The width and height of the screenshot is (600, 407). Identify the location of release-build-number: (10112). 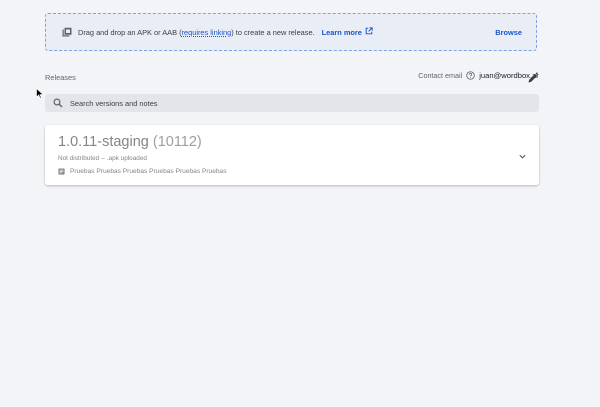
(177, 142).